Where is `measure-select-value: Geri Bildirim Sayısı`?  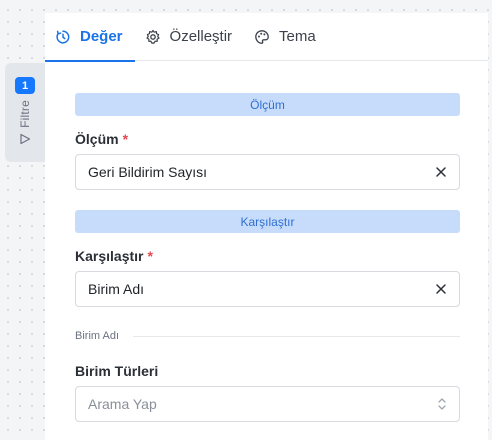 measure-select-value: Geri Bildirim Sayısı is located at coordinates (148, 172).